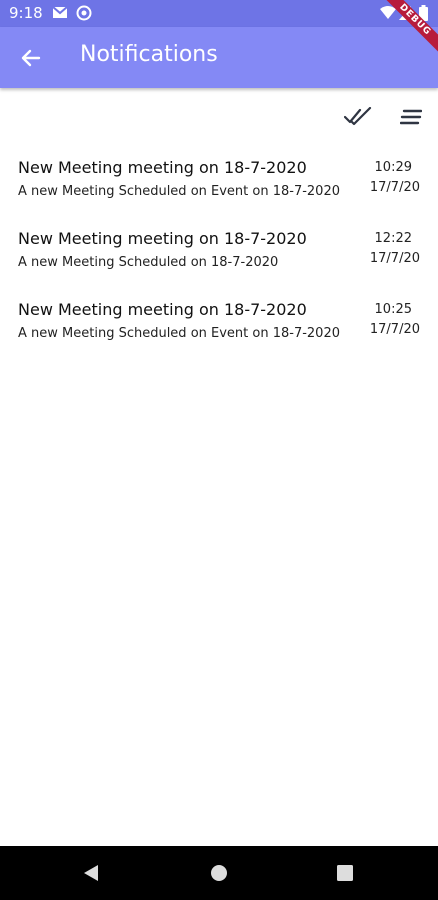 Image resolution: width=438 pixels, height=900 pixels. What do you see at coordinates (393, 167) in the screenshot?
I see `notification-time: 10:29` at bounding box center [393, 167].